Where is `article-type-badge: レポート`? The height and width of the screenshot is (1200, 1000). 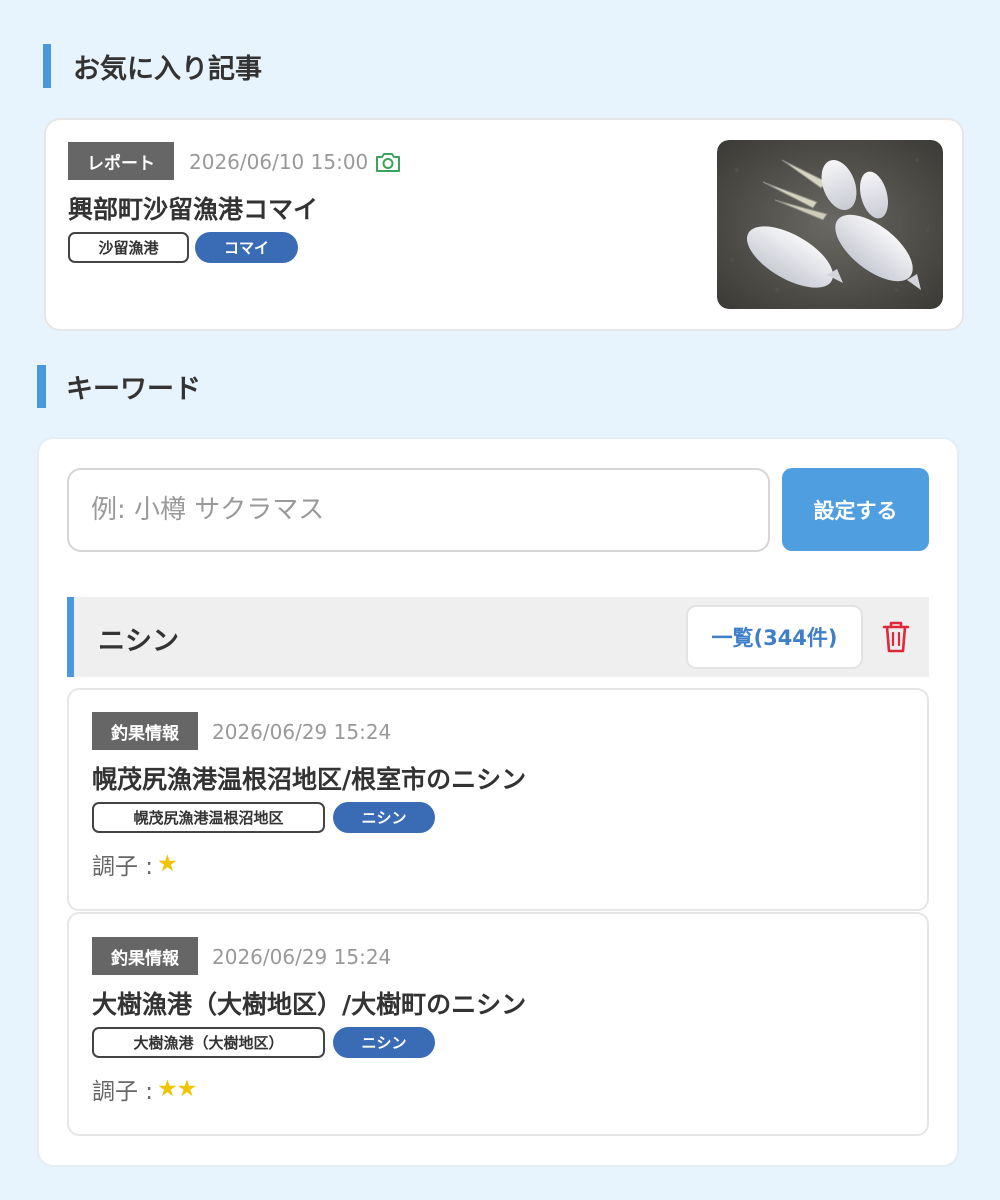
article-type-badge: レポート is located at coordinates (121, 161).